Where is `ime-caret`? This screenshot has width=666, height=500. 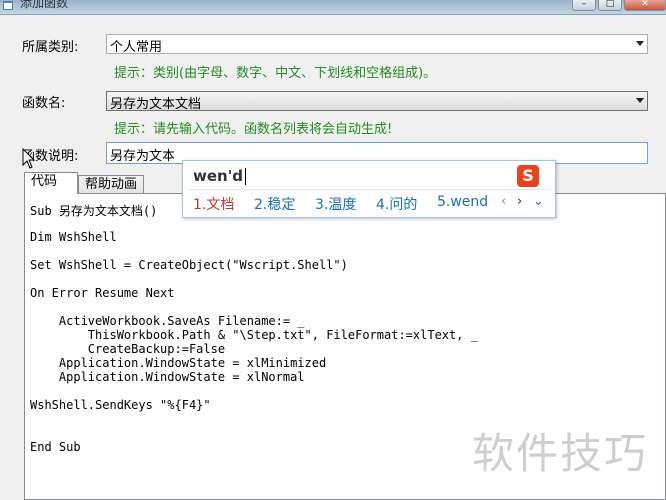
ime-caret is located at coordinates (245, 176).